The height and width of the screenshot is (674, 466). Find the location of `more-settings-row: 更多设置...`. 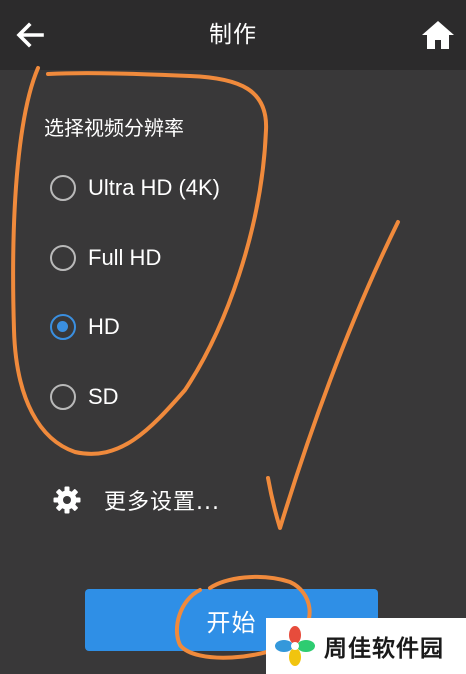

more-settings-row: 更多设置... is located at coordinates (136, 500).